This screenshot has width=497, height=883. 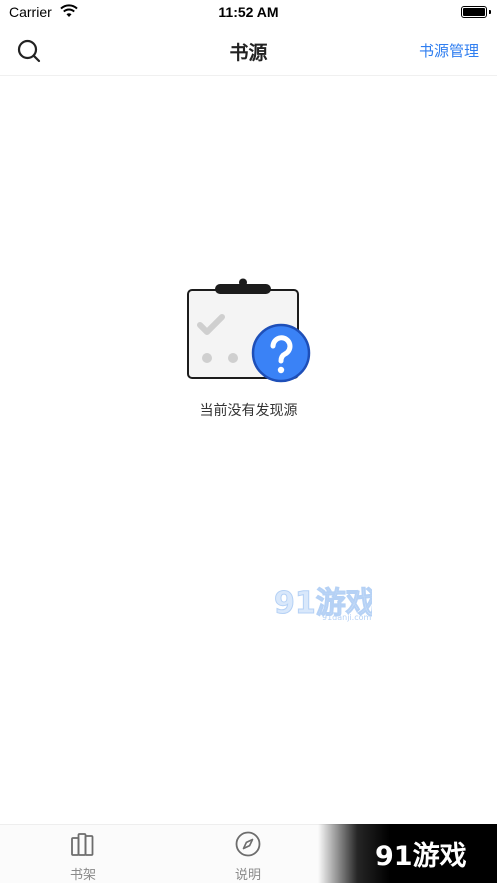 I want to click on status-time: 11:52 AM, so click(x=248, y=12).